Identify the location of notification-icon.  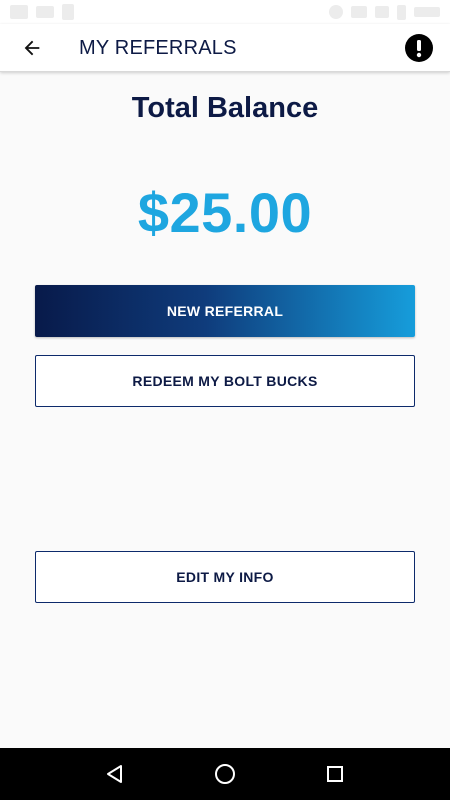
(19, 12).